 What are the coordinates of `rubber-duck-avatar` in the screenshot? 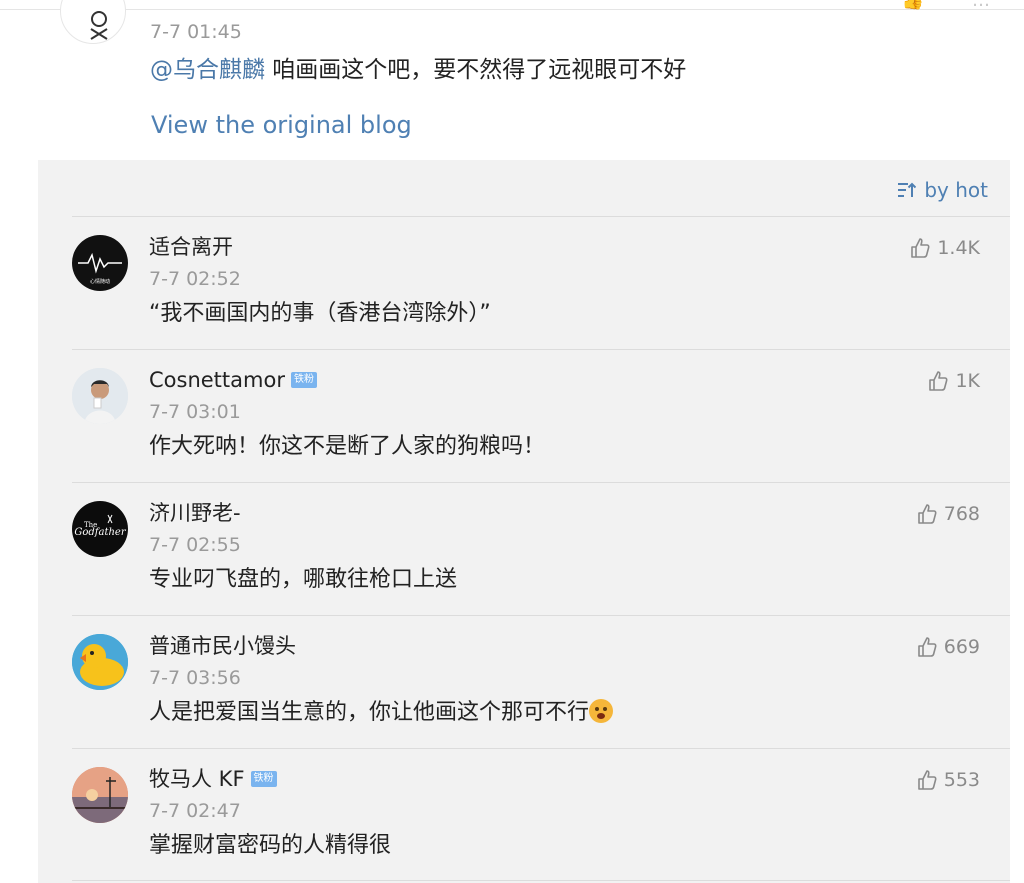 It's located at (100, 662).